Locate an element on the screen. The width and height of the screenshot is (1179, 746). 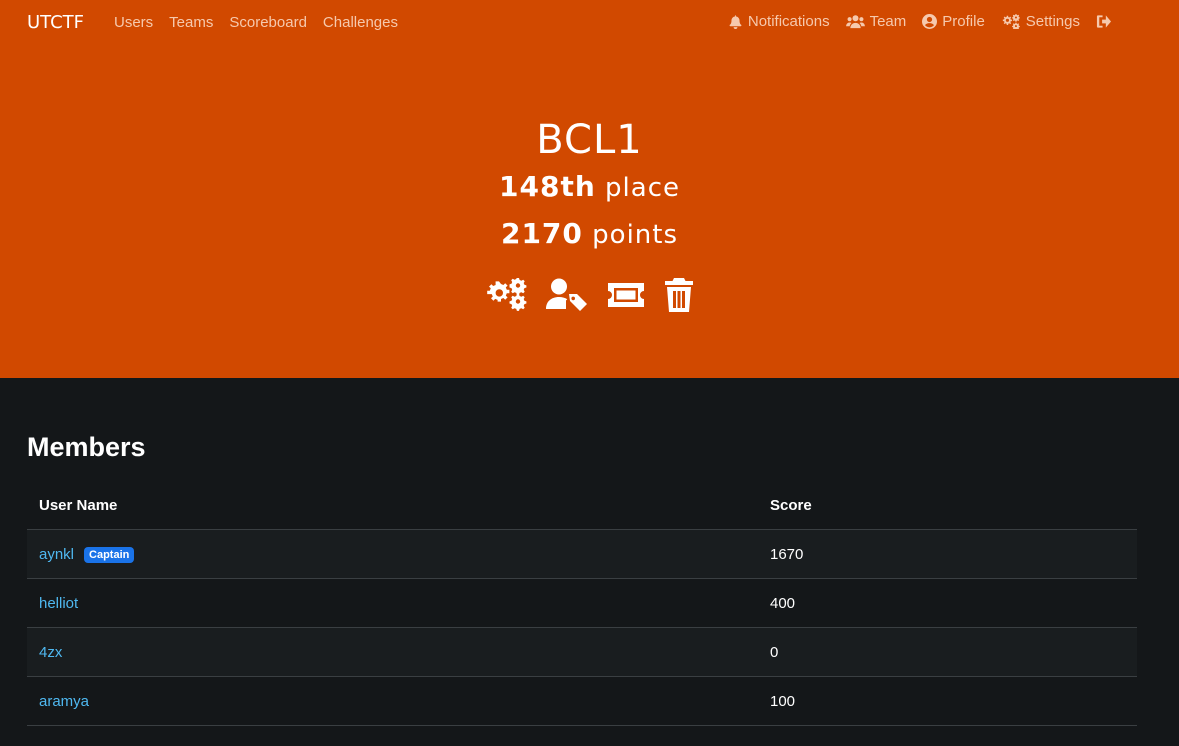
table-row: aramya 100 is located at coordinates (582, 701).